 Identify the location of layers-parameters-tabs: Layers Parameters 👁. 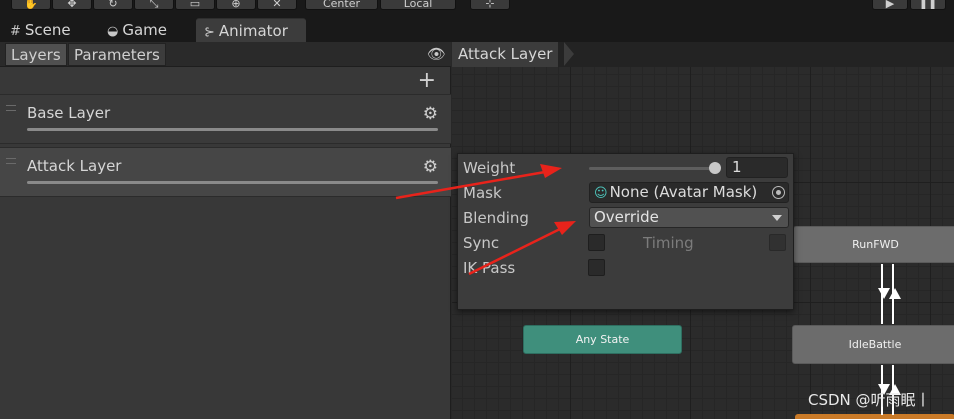
(225, 54).